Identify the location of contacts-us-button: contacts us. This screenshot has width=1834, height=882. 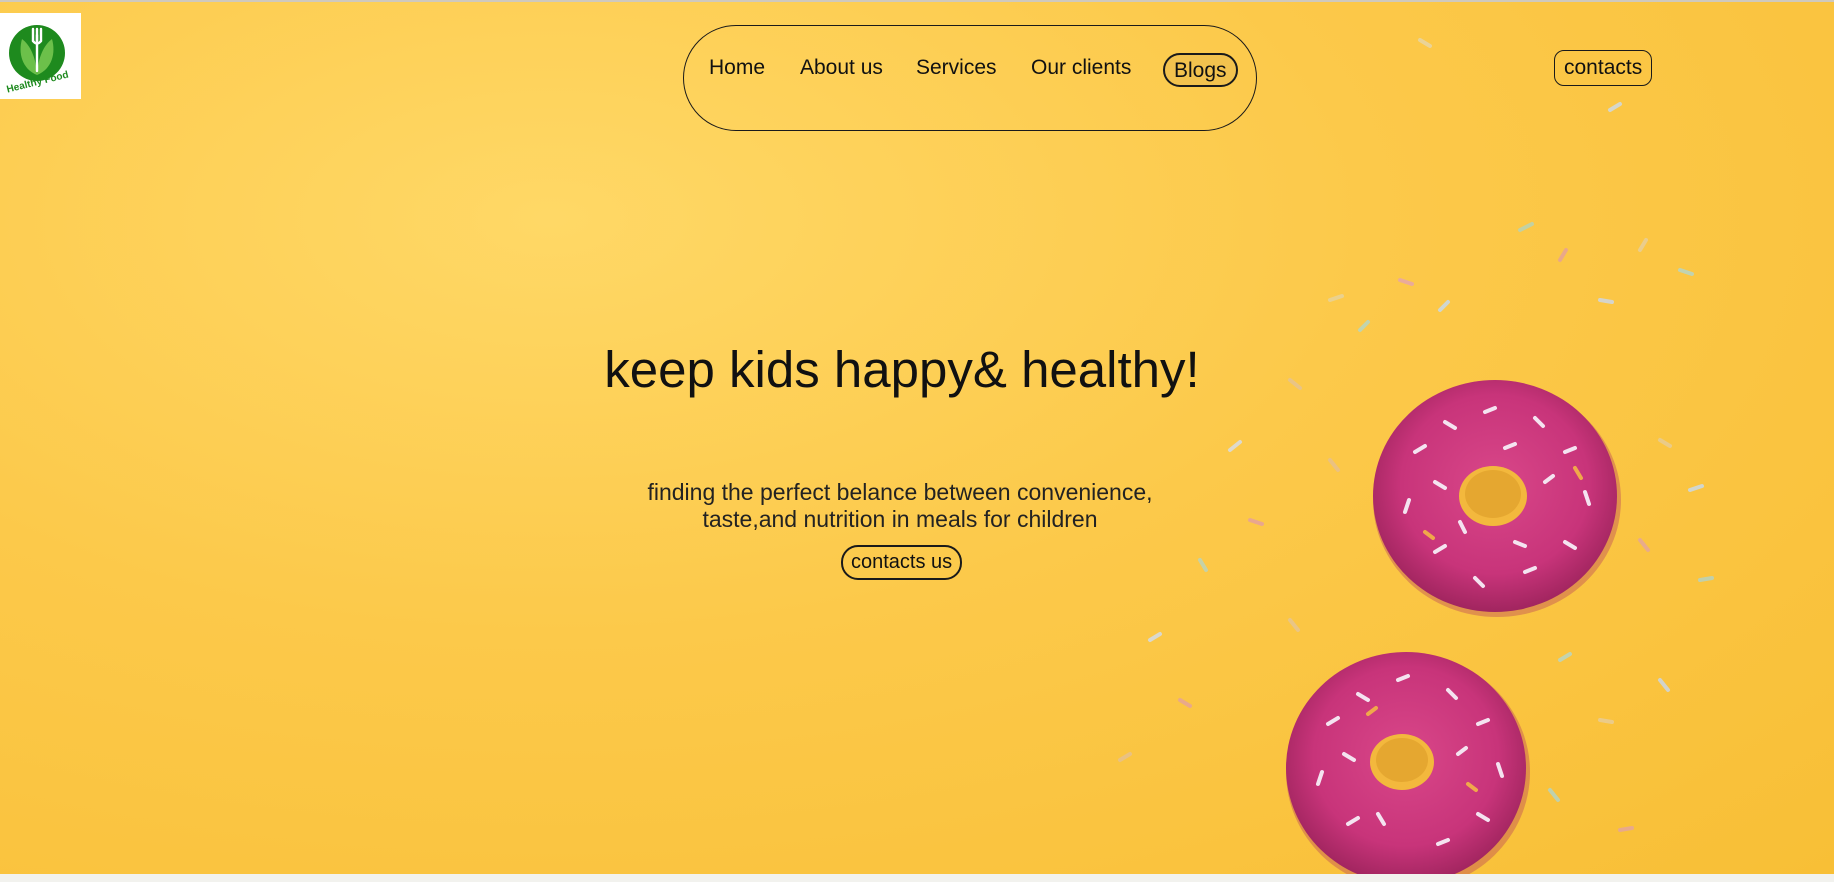
(902, 562).